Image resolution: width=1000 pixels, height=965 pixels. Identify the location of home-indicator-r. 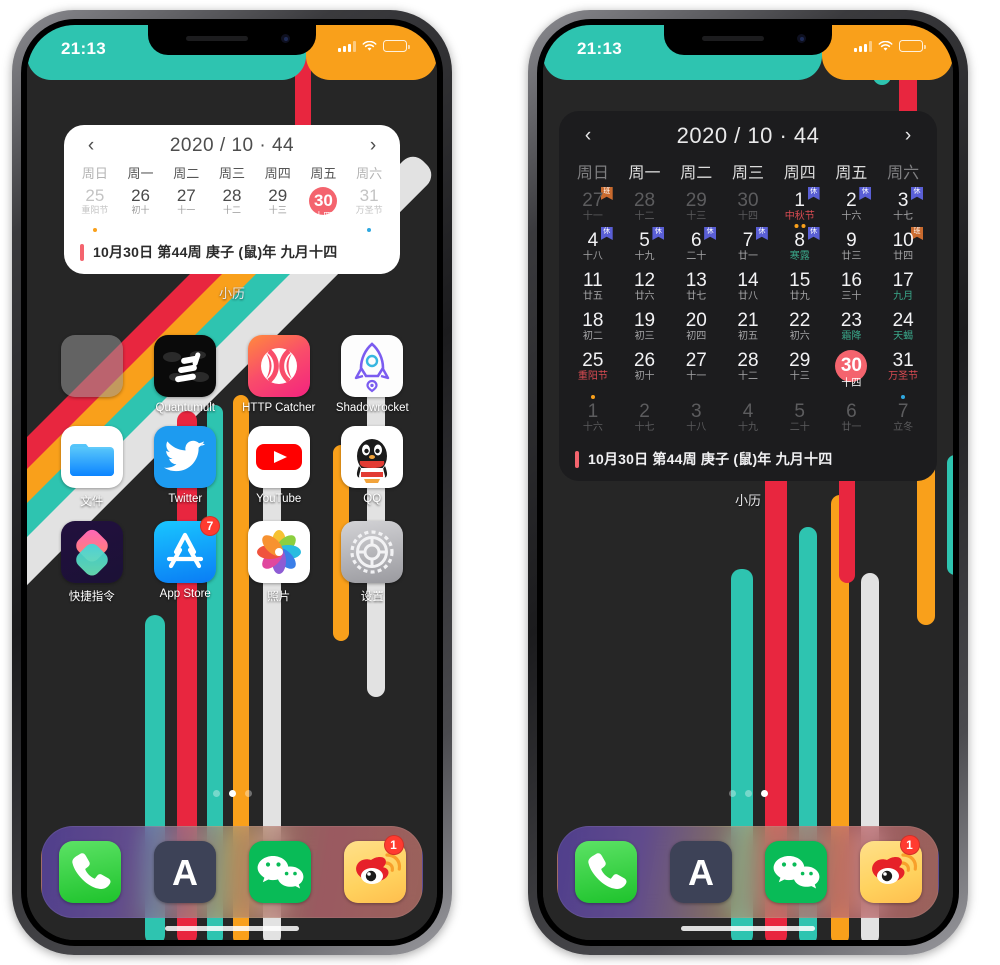
(748, 928).